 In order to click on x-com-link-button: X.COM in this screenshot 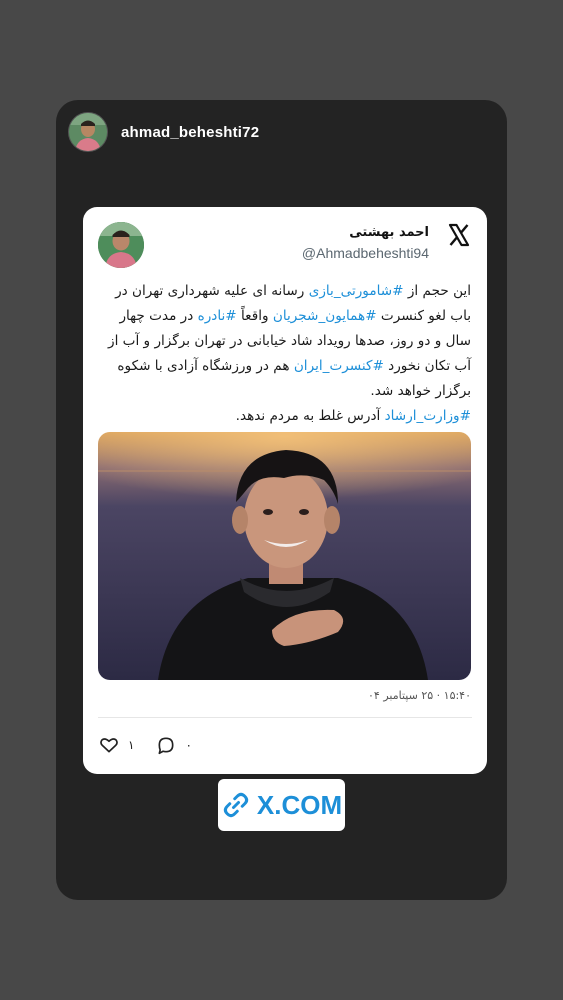, I will do `click(281, 805)`.